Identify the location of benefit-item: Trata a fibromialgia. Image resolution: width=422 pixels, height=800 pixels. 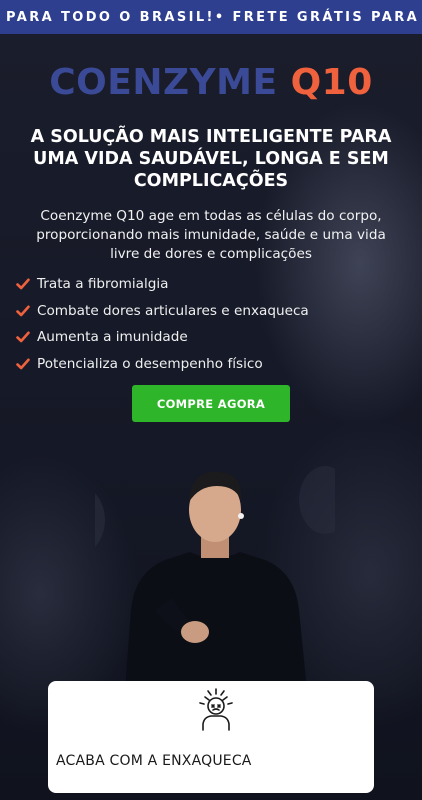
(206, 284).